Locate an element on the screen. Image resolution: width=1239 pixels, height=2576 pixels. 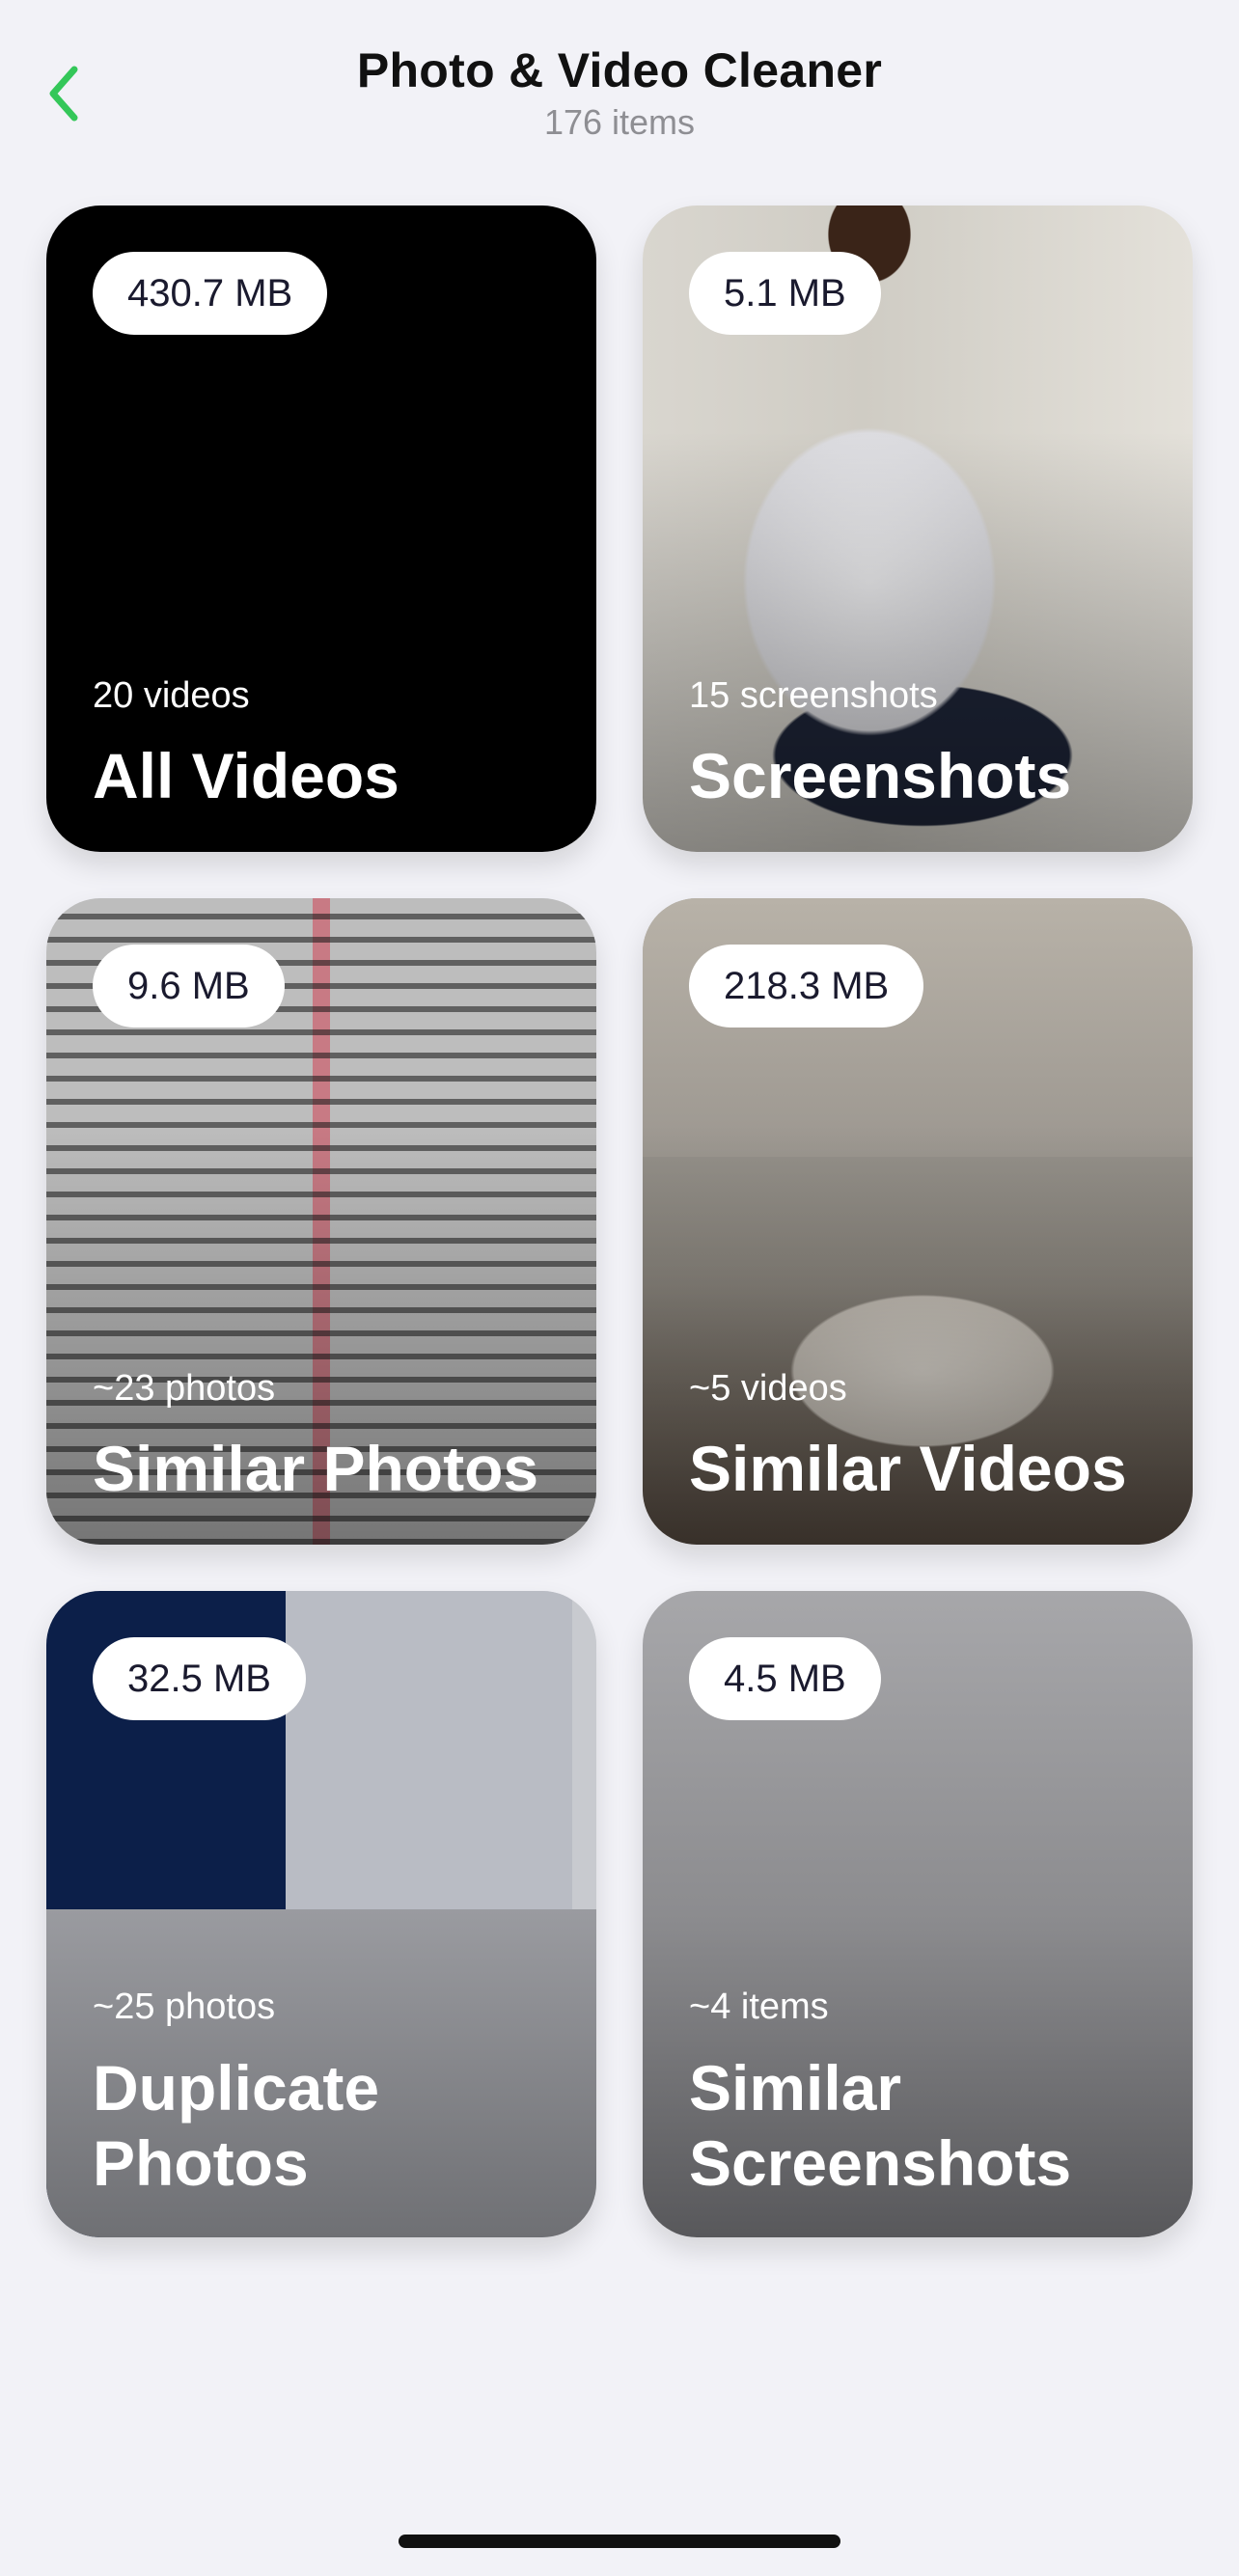
items-count: 176 items is located at coordinates (619, 122).